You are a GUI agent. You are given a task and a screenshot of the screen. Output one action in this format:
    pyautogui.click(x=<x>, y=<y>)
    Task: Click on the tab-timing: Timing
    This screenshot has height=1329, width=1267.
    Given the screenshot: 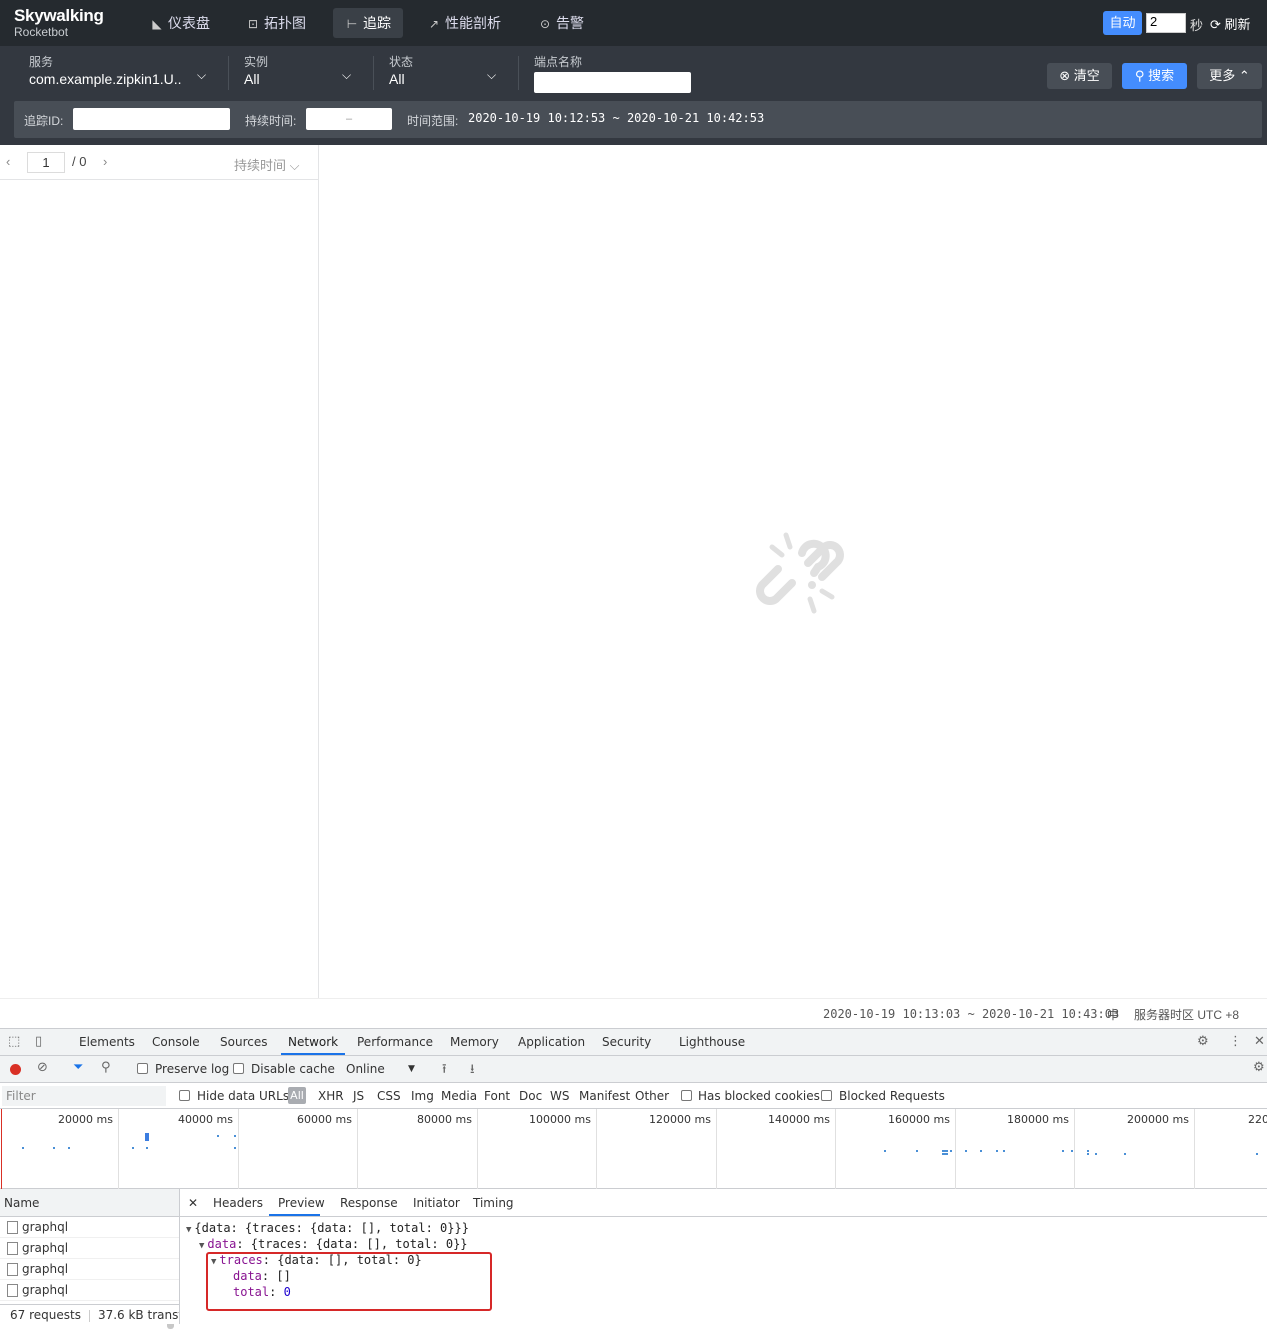 What is the action you would take?
    pyautogui.click(x=493, y=1203)
    